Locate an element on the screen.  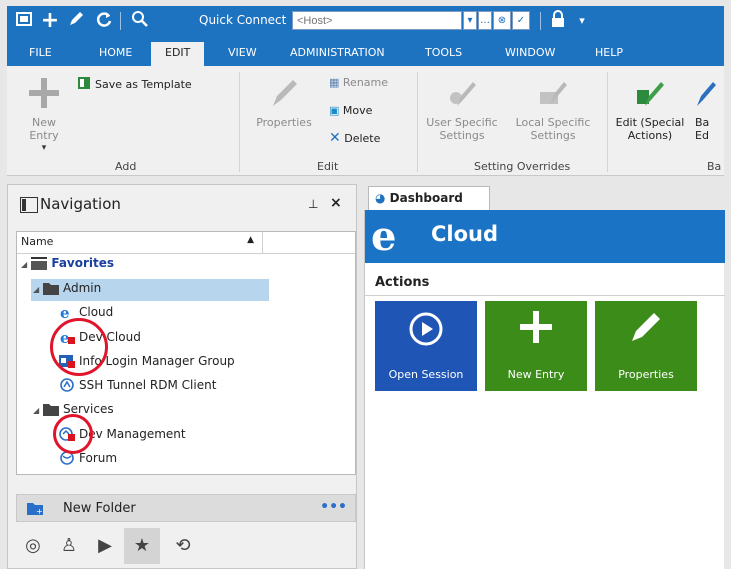
tree-label: Cloud is located at coordinates (96, 312).